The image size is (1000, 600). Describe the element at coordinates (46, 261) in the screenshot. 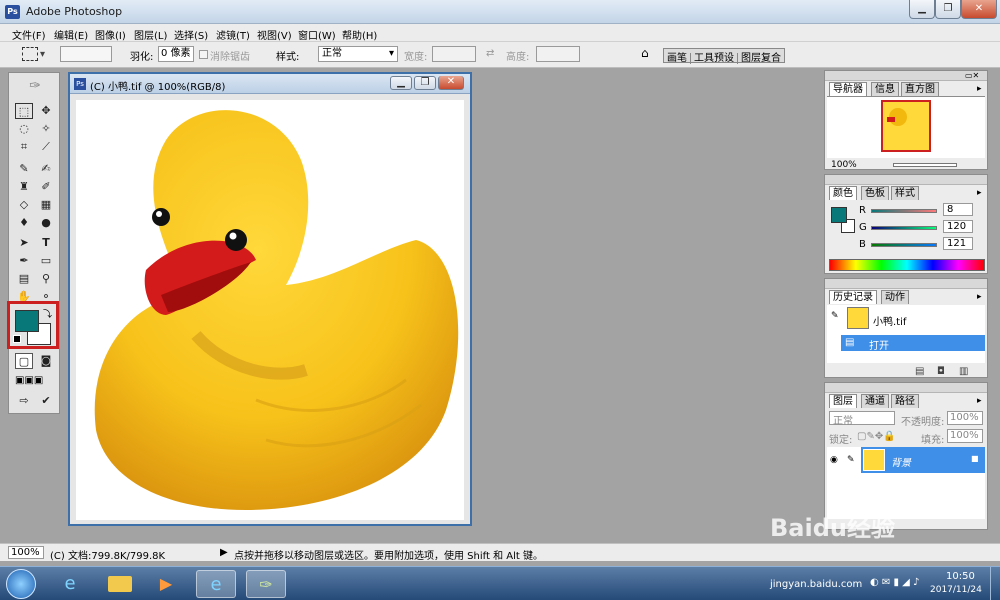

I see `shape-icon: ▭` at that location.